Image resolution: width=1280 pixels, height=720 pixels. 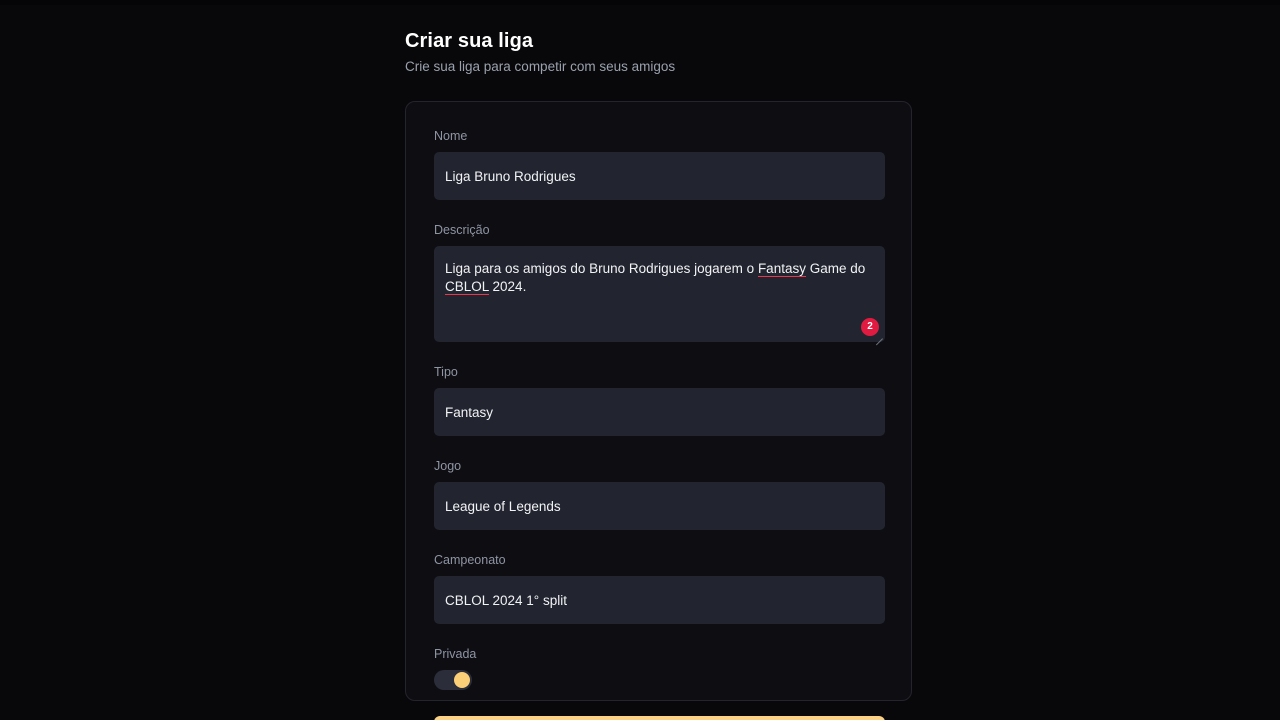 I want to click on save-button: SALVAR, so click(x=659, y=718).